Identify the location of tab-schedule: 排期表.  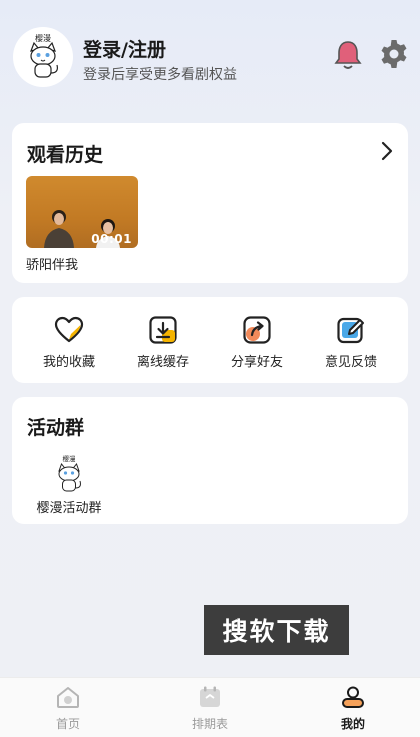
(210, 710).